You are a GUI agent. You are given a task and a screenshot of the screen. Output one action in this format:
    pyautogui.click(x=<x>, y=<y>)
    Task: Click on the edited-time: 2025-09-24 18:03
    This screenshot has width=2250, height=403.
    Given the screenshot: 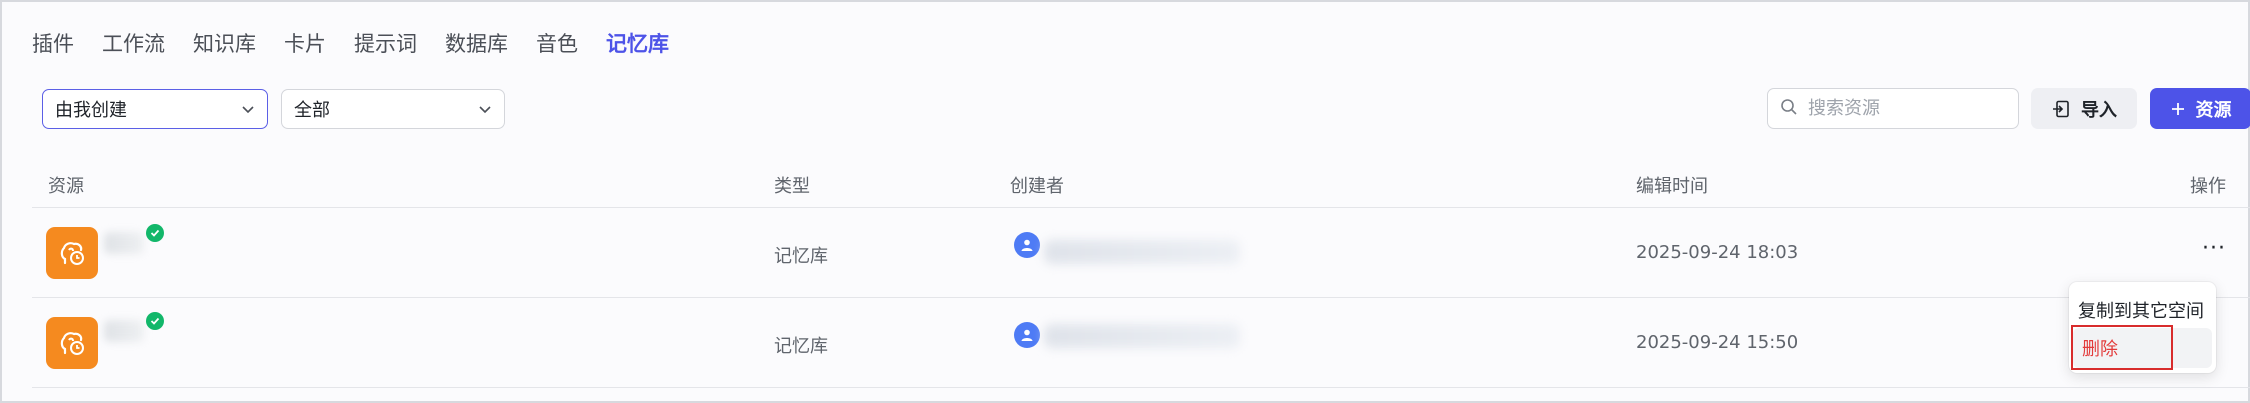 What is the action you would take?
    pyautogui.click(x=1717, y=252)
    